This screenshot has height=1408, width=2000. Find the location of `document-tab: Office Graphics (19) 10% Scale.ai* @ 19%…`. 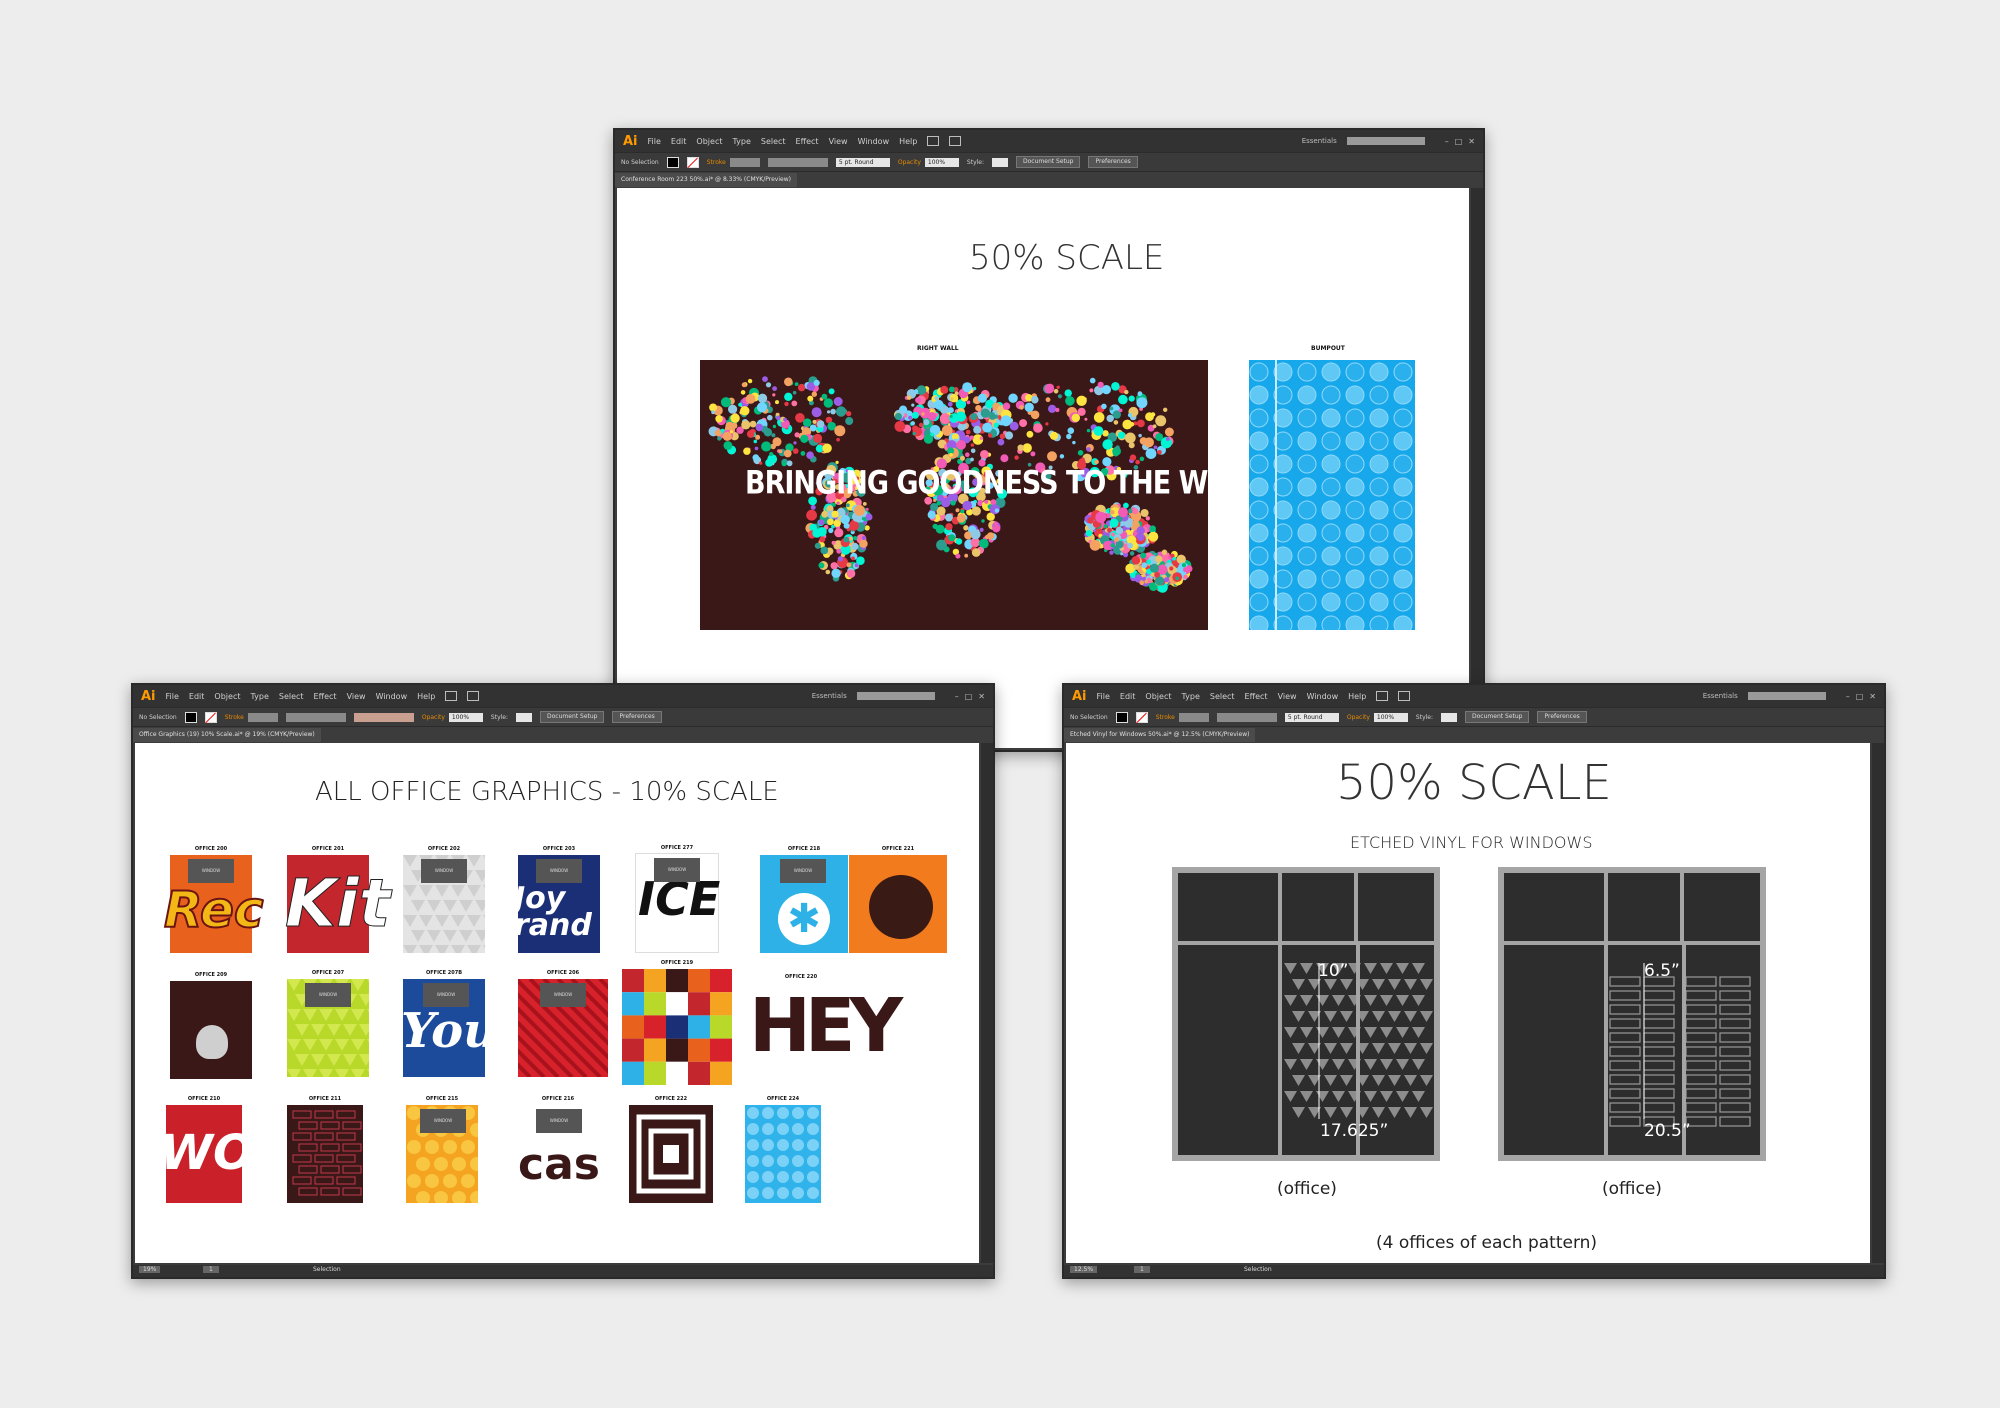

document-tab: Office Graphics (19) 10% Scale.ai* @ 19%… is located at coordinates (227, 735).